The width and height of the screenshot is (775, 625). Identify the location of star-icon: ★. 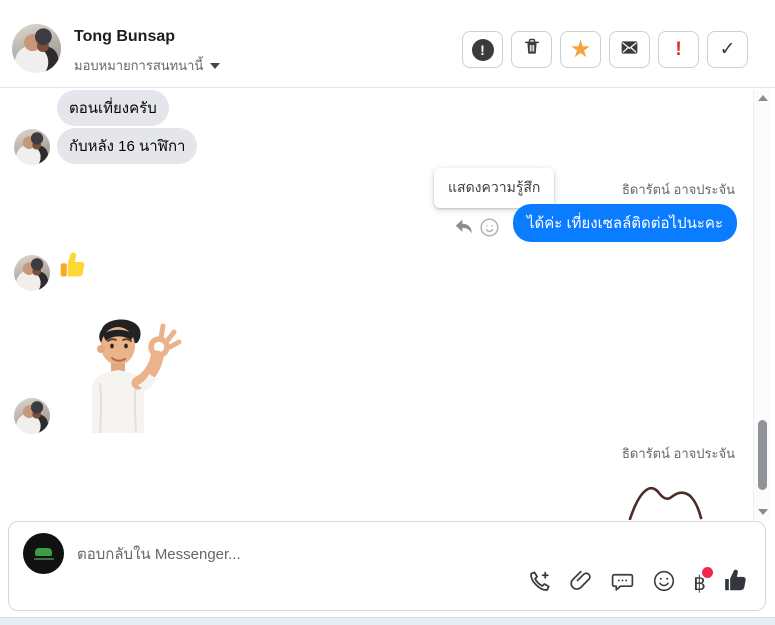
(580, 49).